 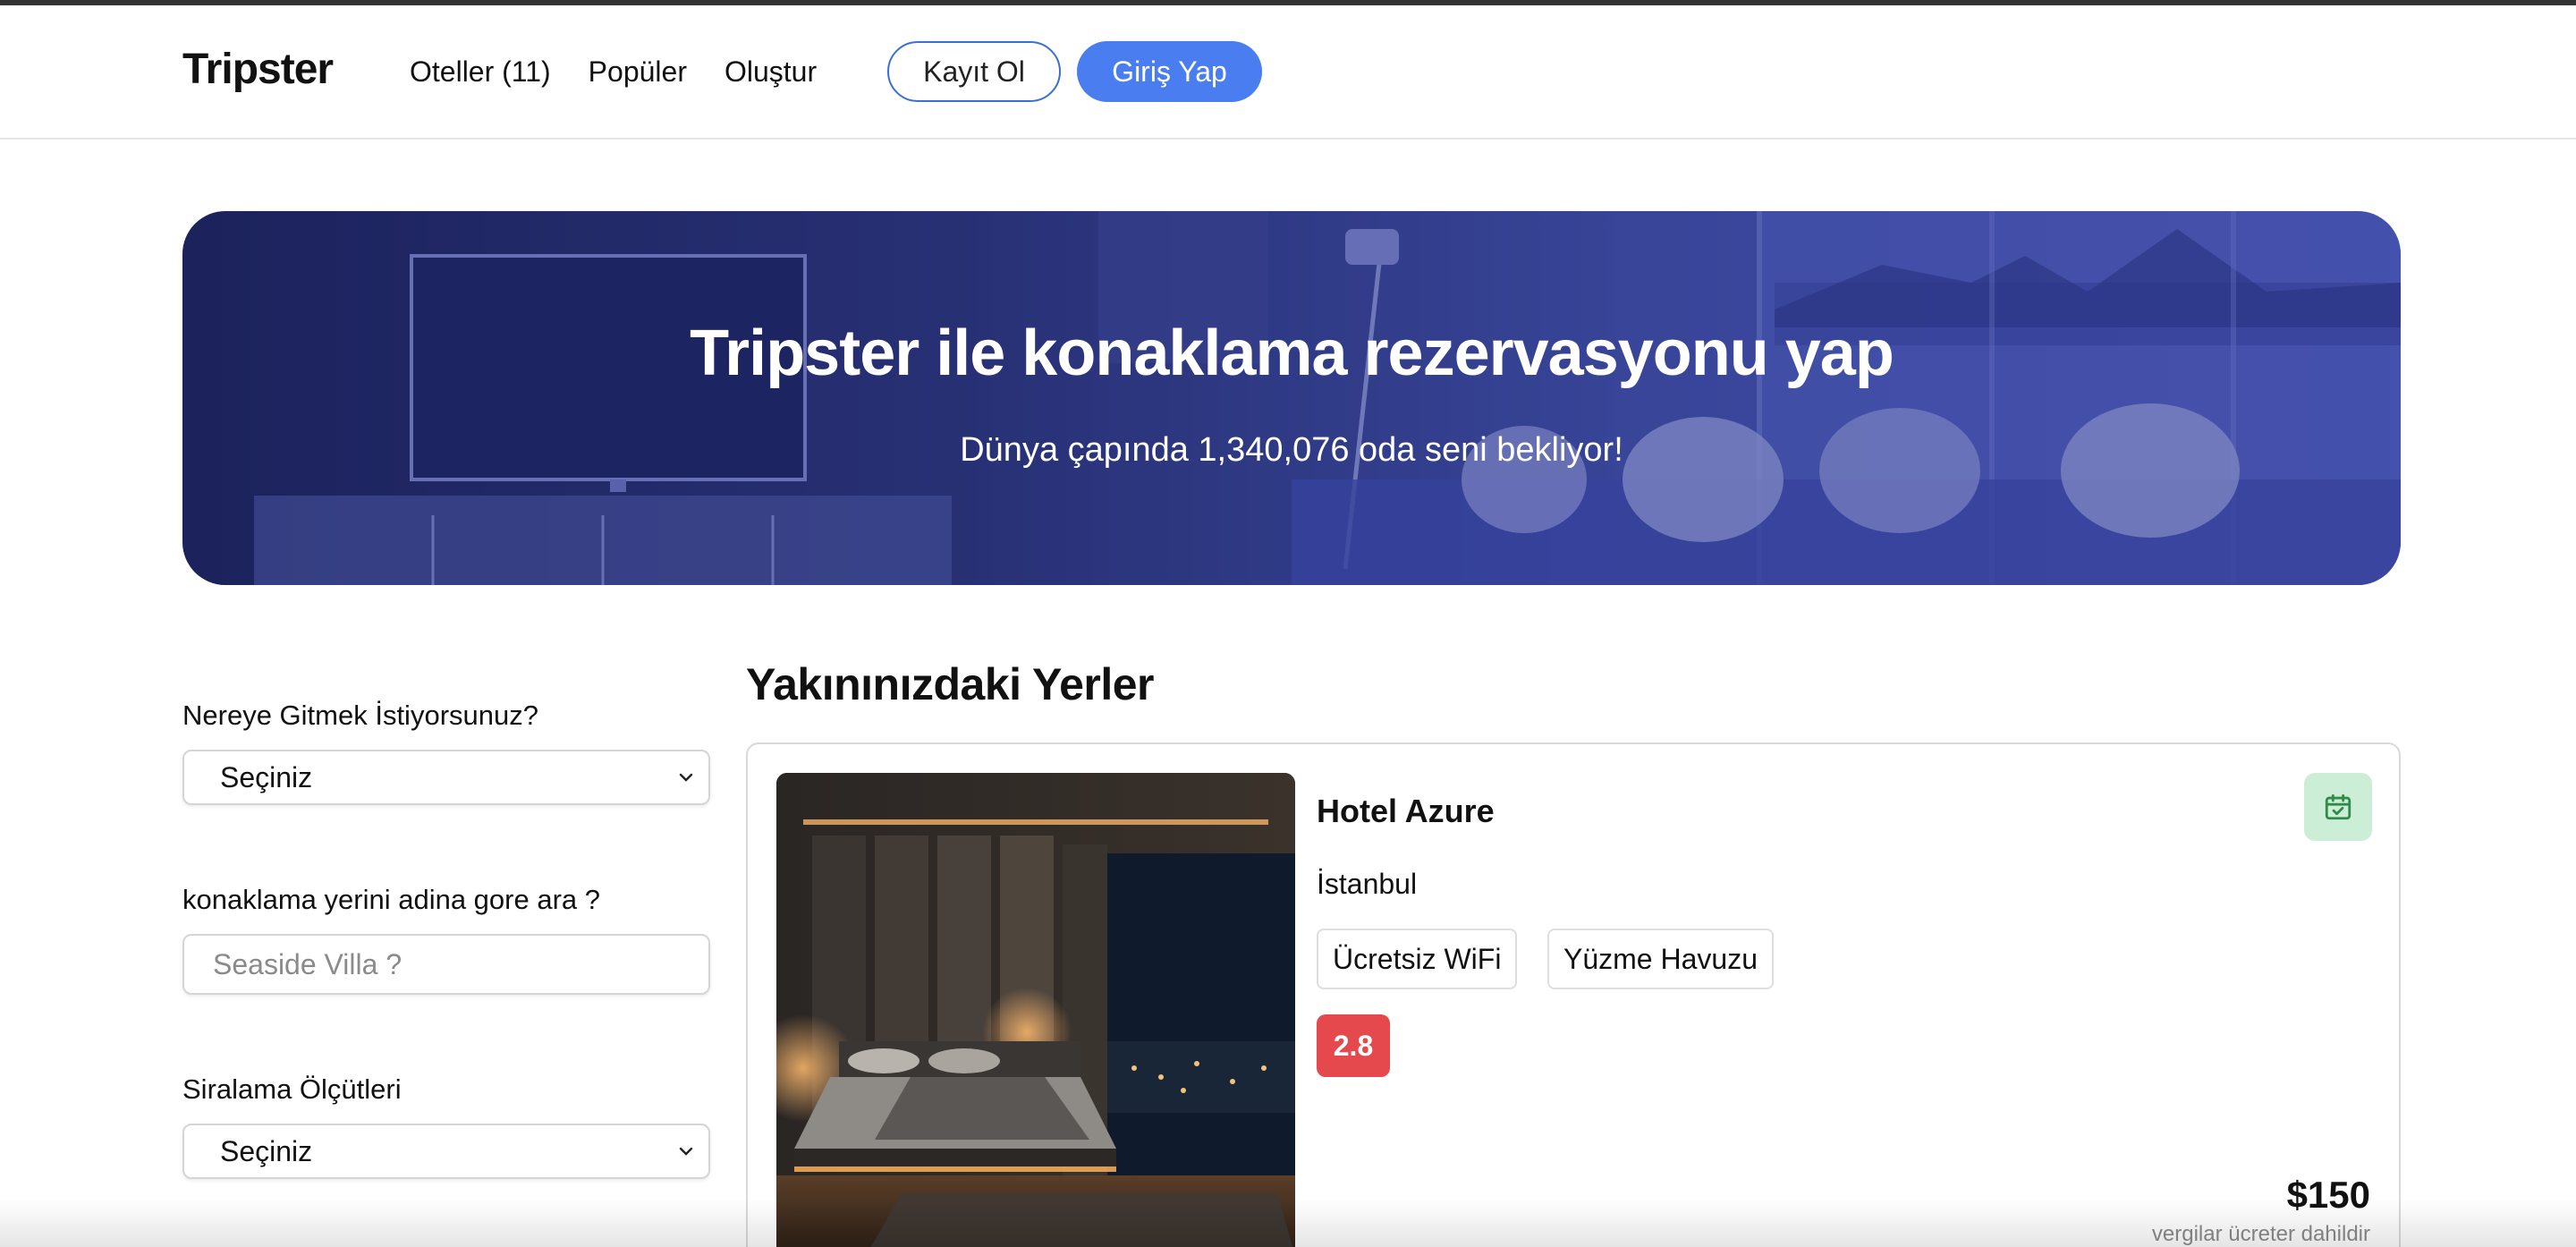 I want to click on nav-link-create: Oluştur, so click(x=770, y=72).